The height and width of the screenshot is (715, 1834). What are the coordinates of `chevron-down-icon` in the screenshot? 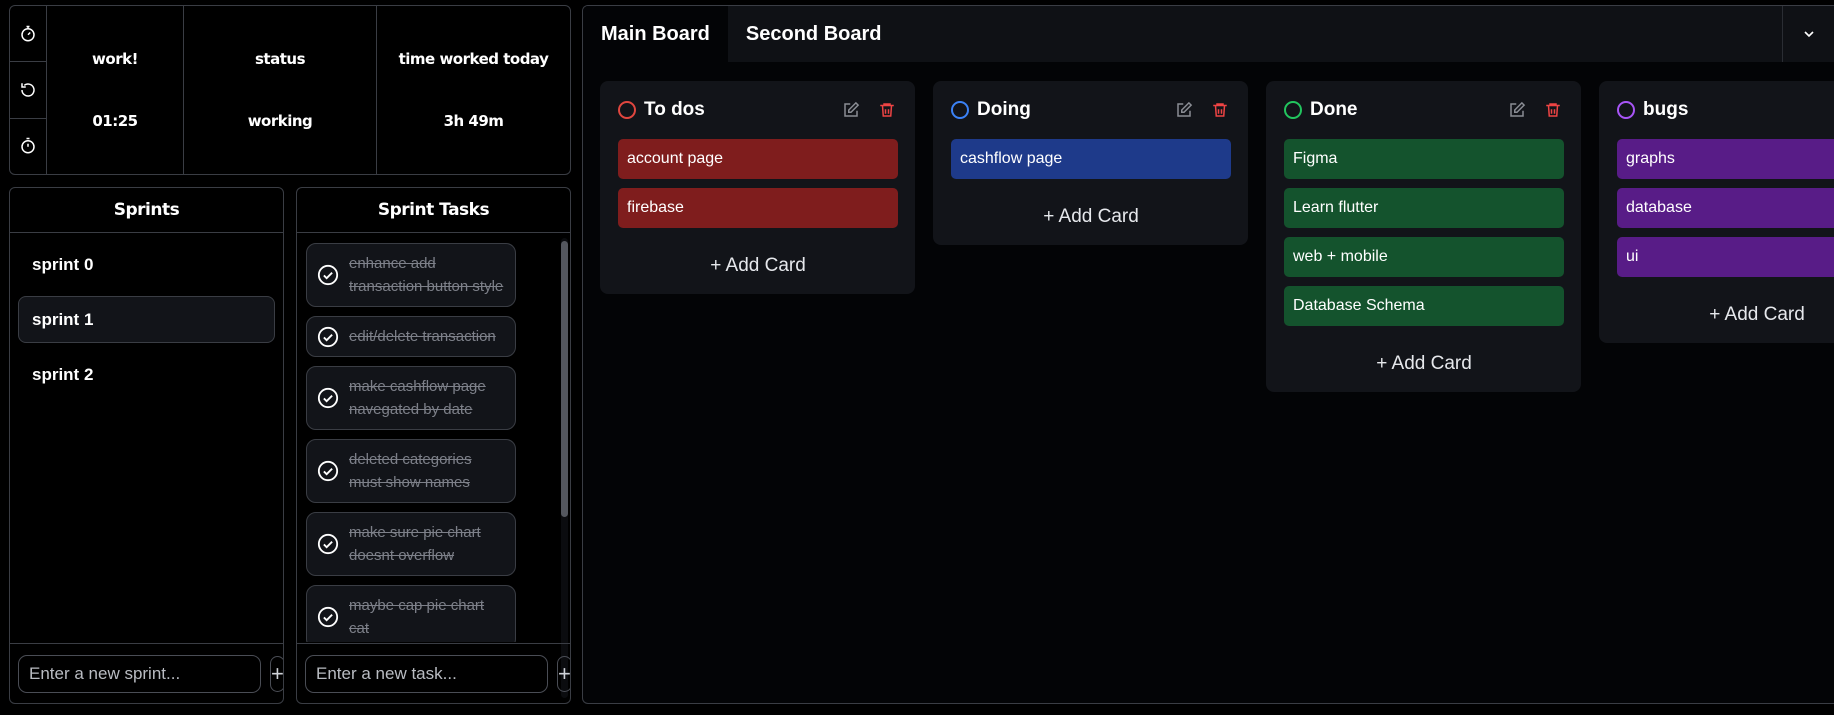 It's located at (1808, 34).